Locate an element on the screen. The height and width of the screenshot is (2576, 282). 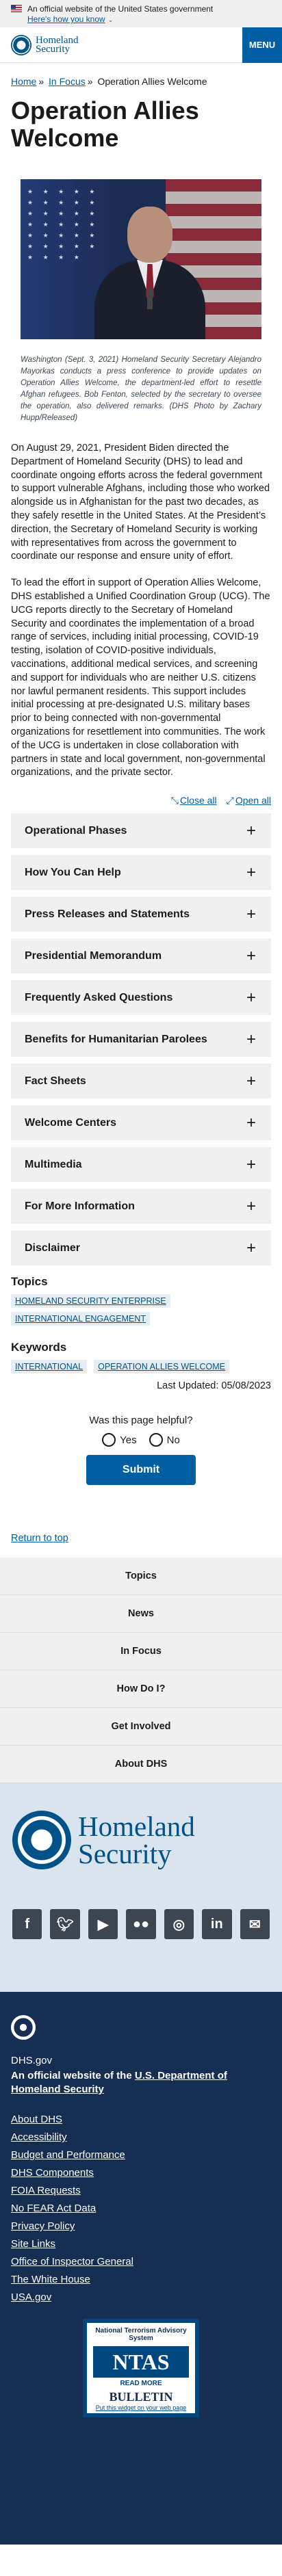
close-all-button: ⤡ Close all is located at coordinates (194, 800).